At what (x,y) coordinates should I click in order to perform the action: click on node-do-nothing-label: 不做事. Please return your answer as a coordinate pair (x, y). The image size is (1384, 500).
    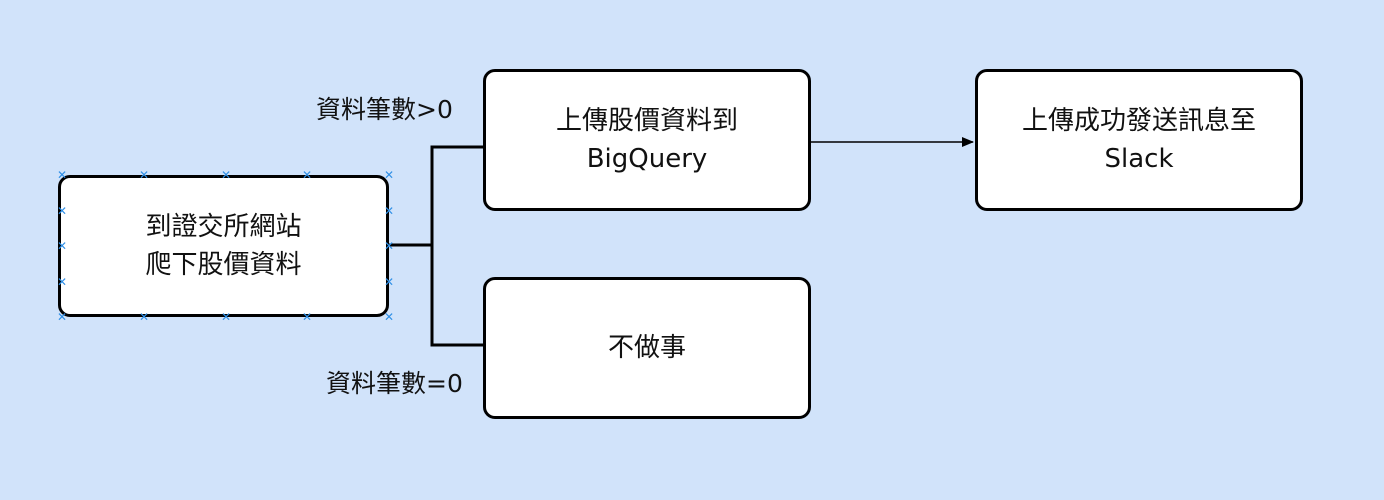
    Looking at the image, I should click on (646, 348).